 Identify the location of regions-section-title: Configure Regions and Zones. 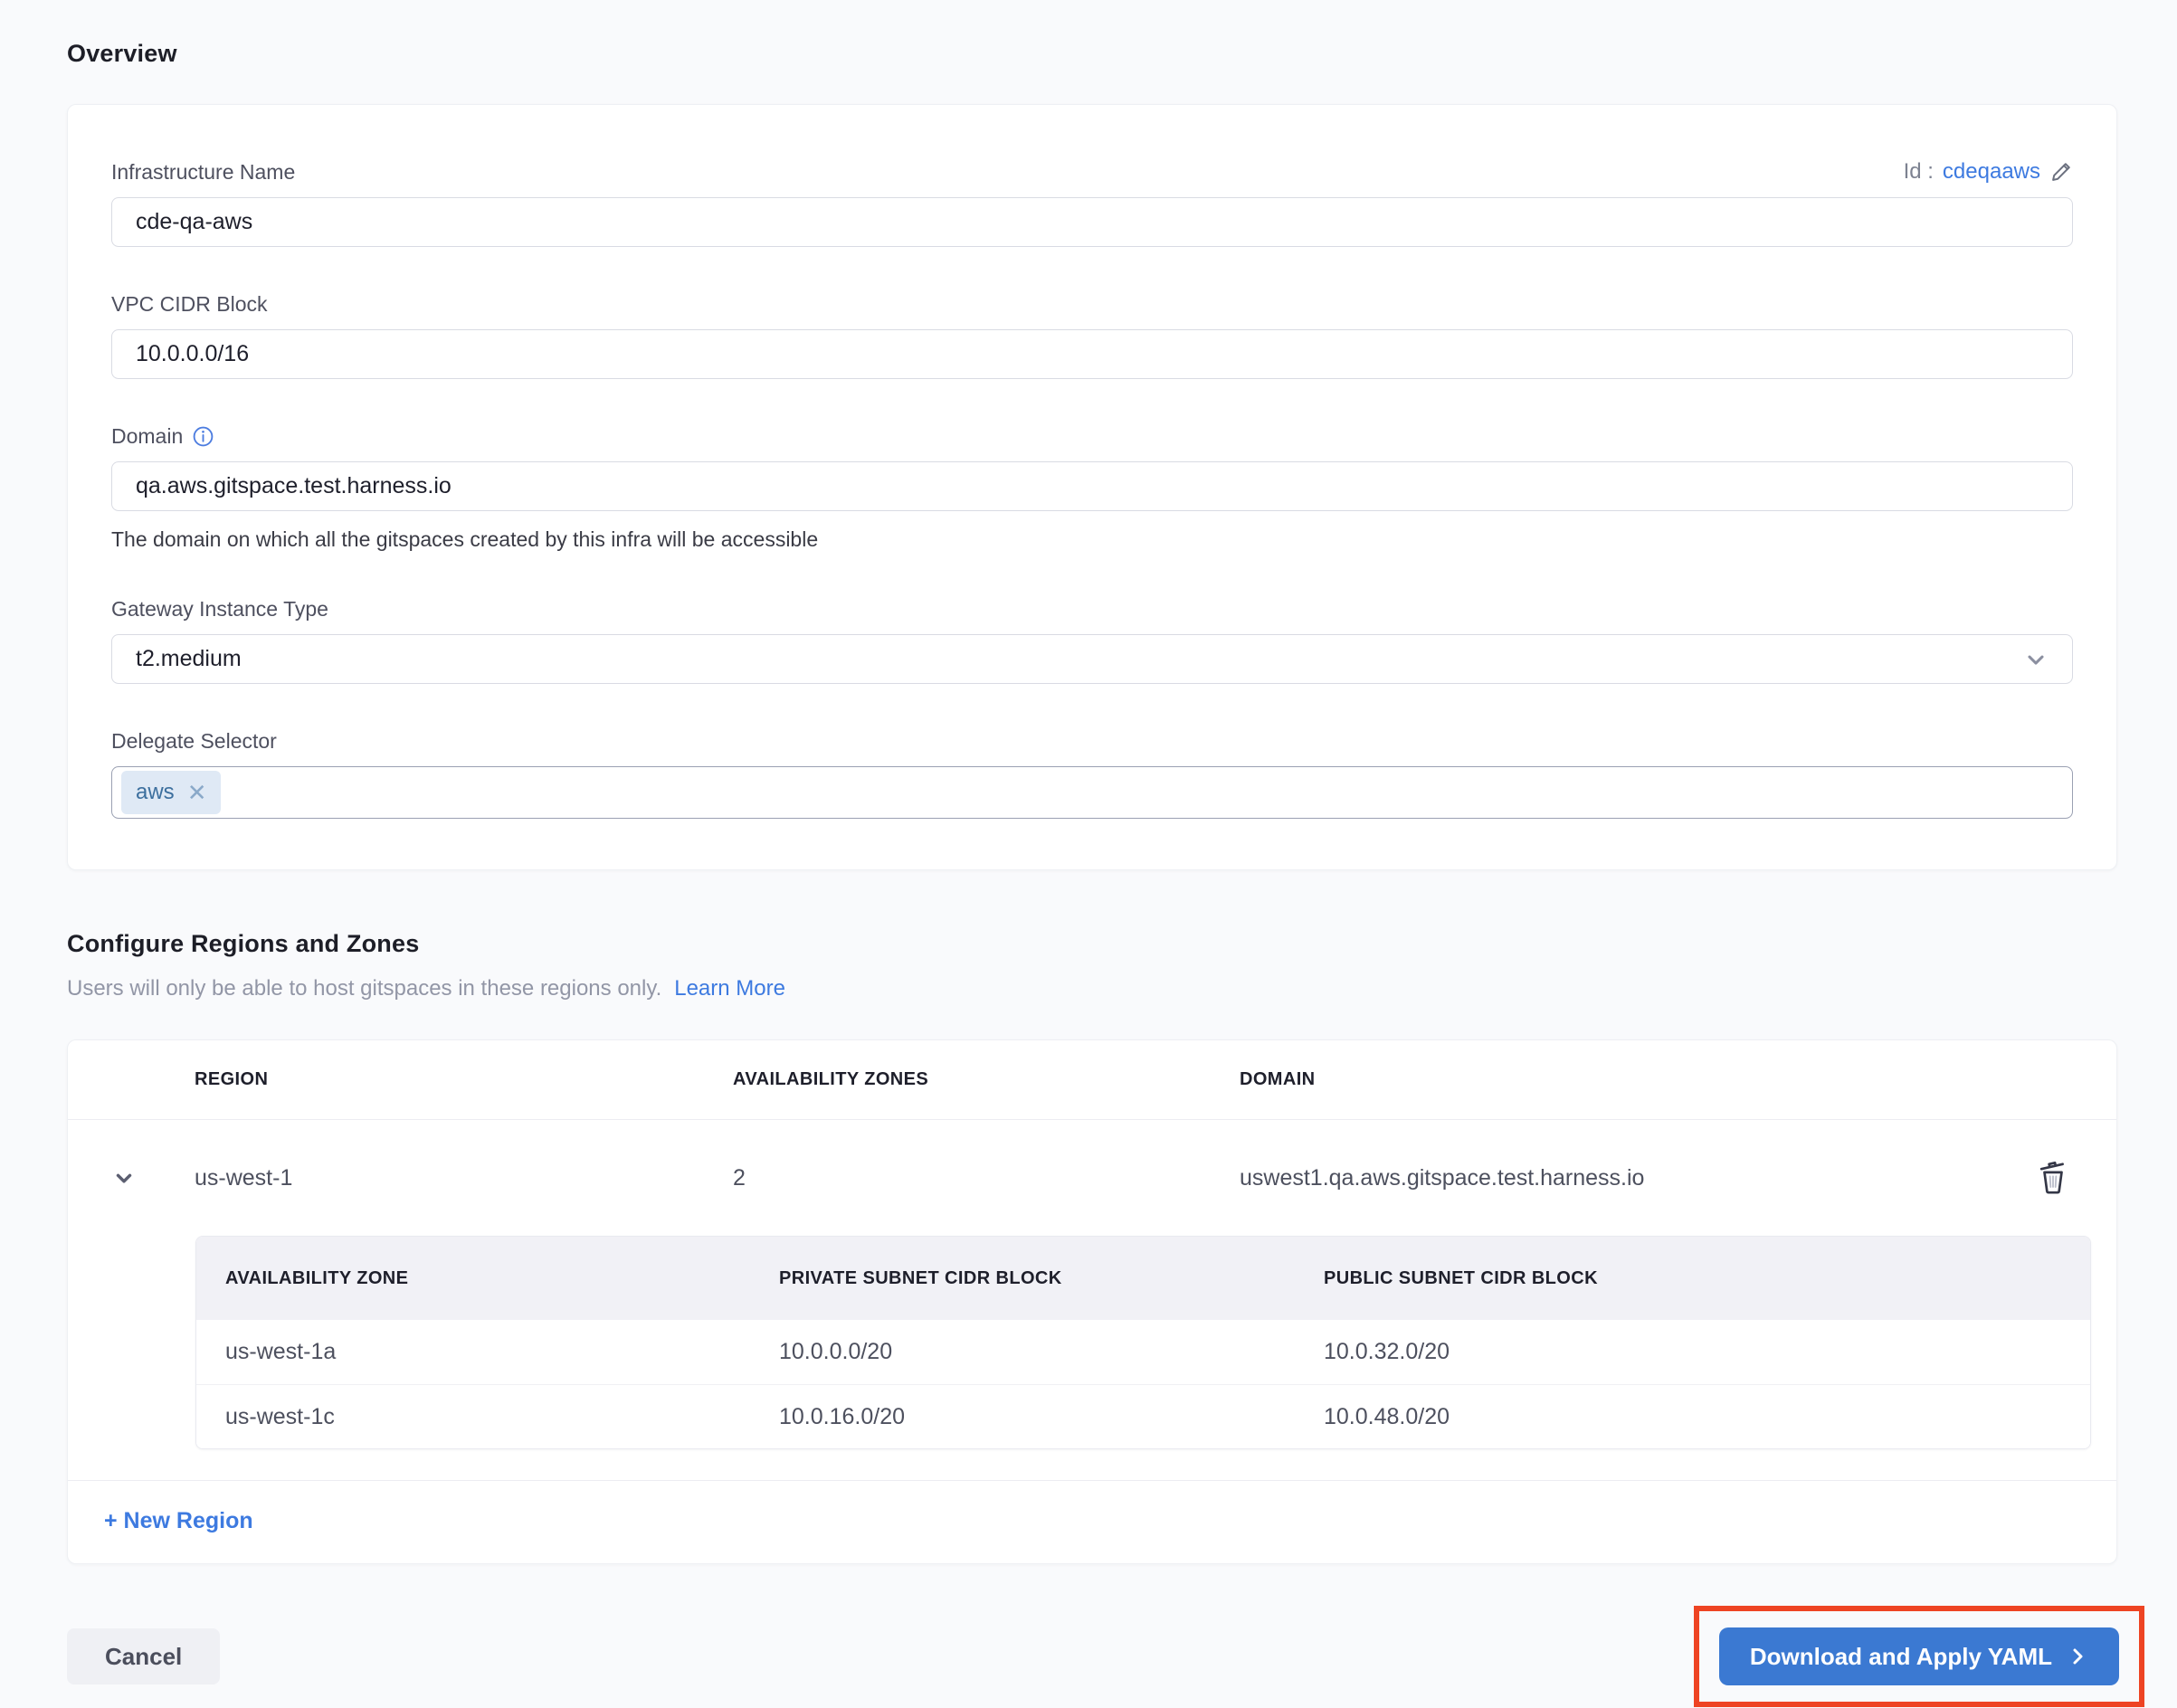
(243, 943).